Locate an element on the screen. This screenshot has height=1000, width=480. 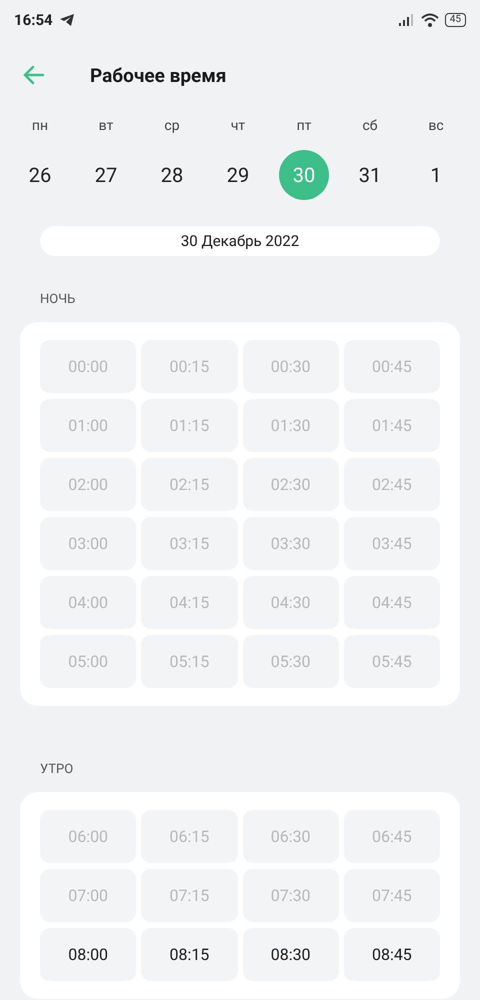
calendar-day: 1 is located at coordinates (436, 175).